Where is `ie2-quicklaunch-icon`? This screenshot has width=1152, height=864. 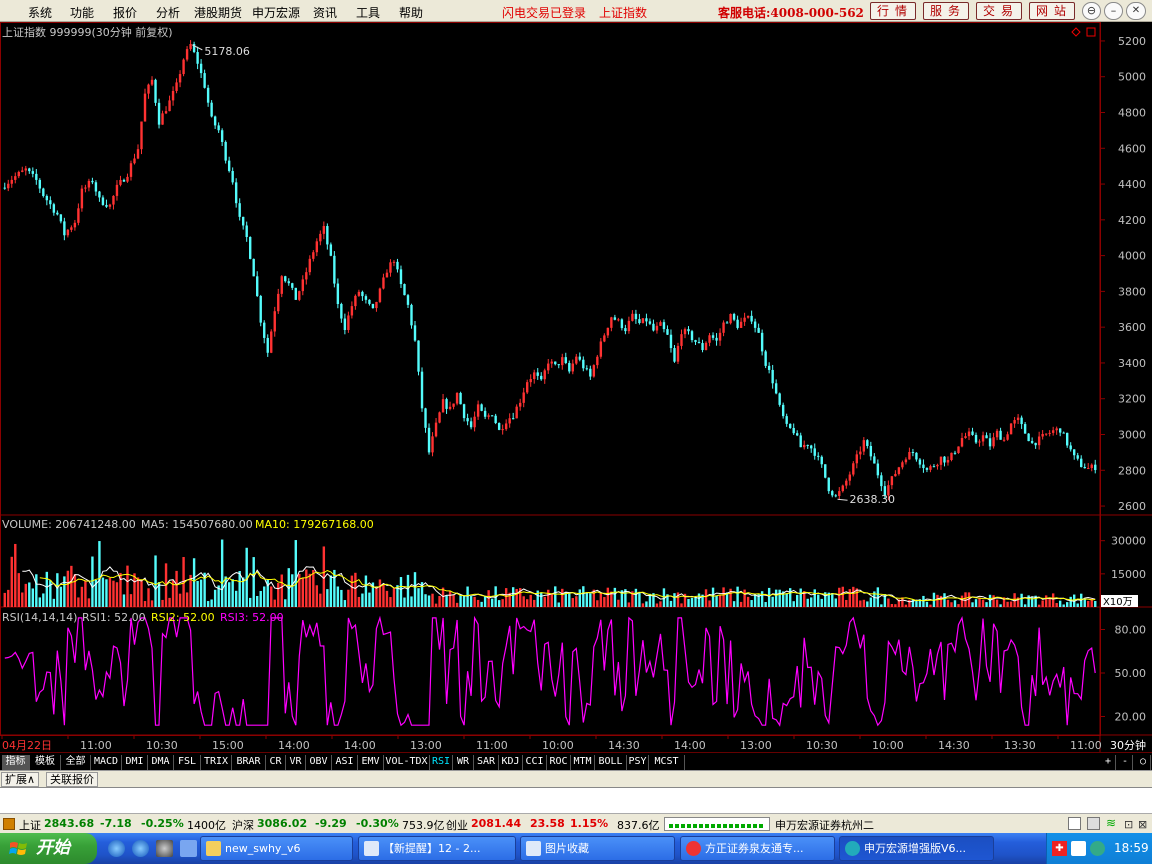
ie2-quicklaunch-icon is located at coordinates (140, 848).